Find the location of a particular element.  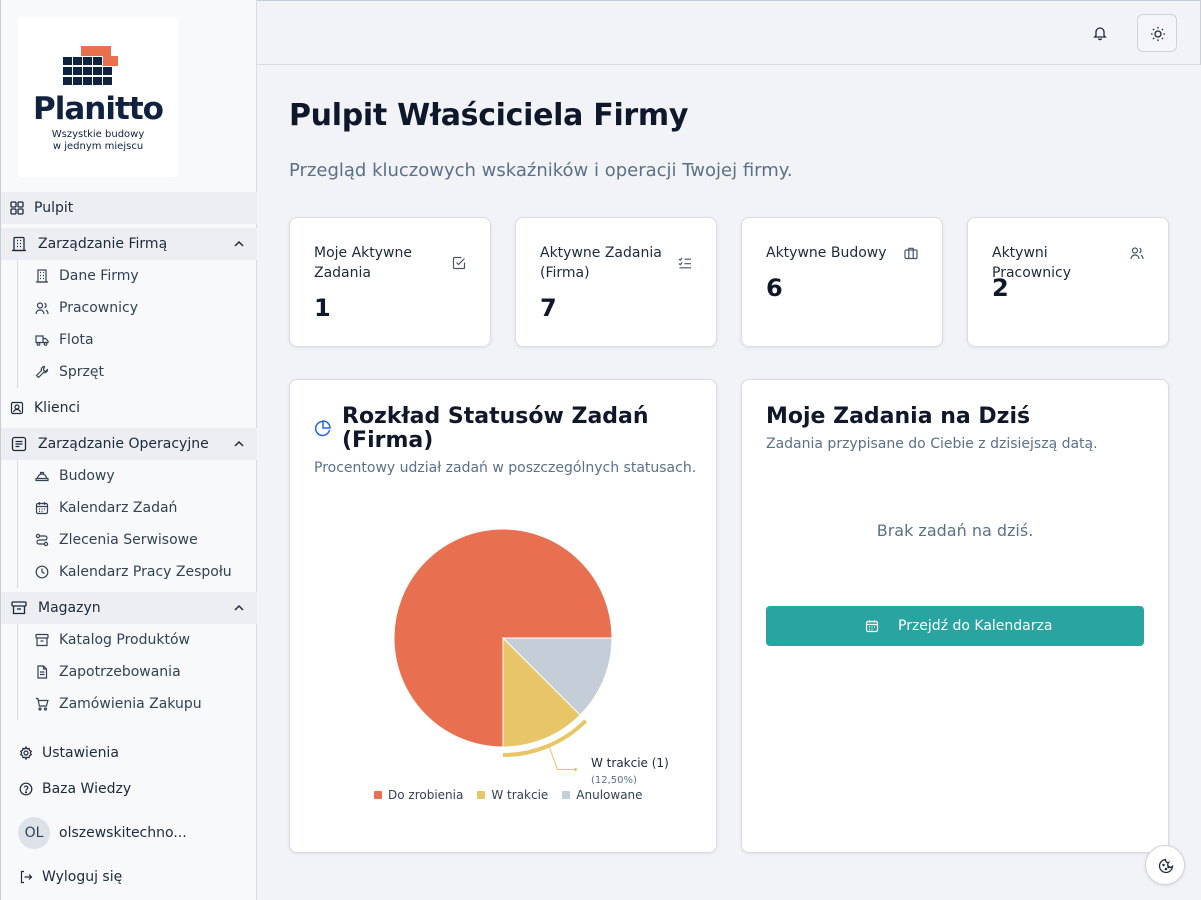

sidebar-group-magazyn: Magazyn is located at coordinates (129, 608).